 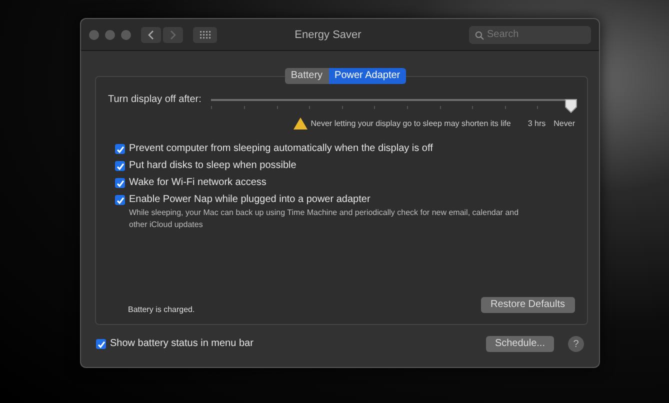 What do you see at coordinates (155, 100) in the screenshot?
I see `slider-label: Turn display off after:` at bounding box center [155, 100].